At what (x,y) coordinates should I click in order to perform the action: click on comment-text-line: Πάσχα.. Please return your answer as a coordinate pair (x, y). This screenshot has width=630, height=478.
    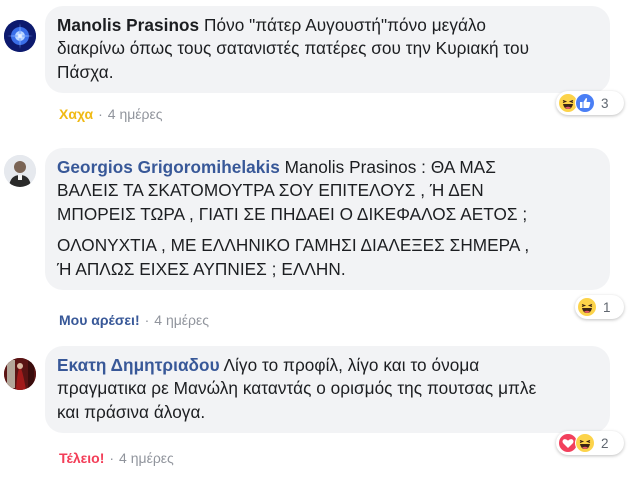
    Looking at the image, I should click on (85, 71).